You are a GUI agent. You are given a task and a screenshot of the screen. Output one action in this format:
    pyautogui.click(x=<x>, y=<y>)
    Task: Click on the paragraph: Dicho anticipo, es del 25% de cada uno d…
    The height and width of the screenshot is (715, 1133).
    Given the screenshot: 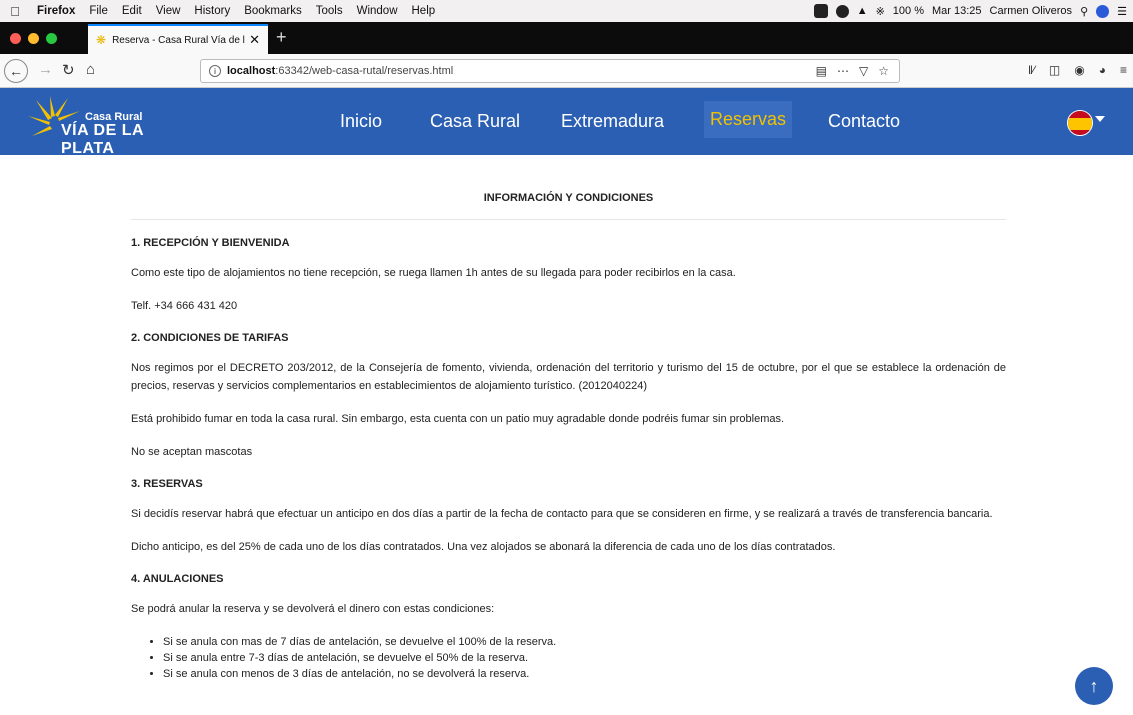 What is the action you would take?
    pyautogui.click(x=483, y=547)
    